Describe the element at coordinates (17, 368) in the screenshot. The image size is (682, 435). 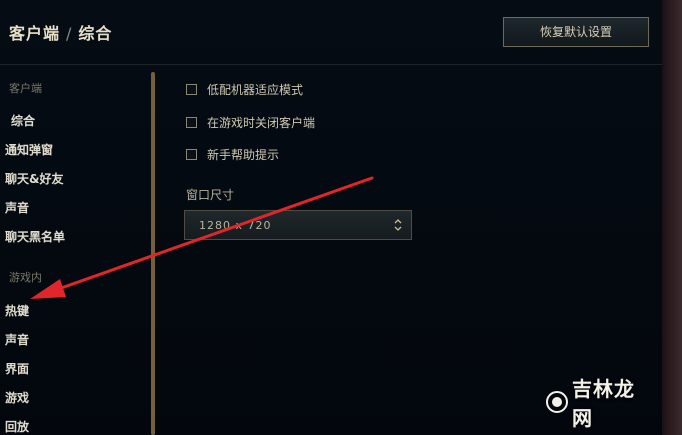
I see `sidebar-item-interface: 界面` at that location.